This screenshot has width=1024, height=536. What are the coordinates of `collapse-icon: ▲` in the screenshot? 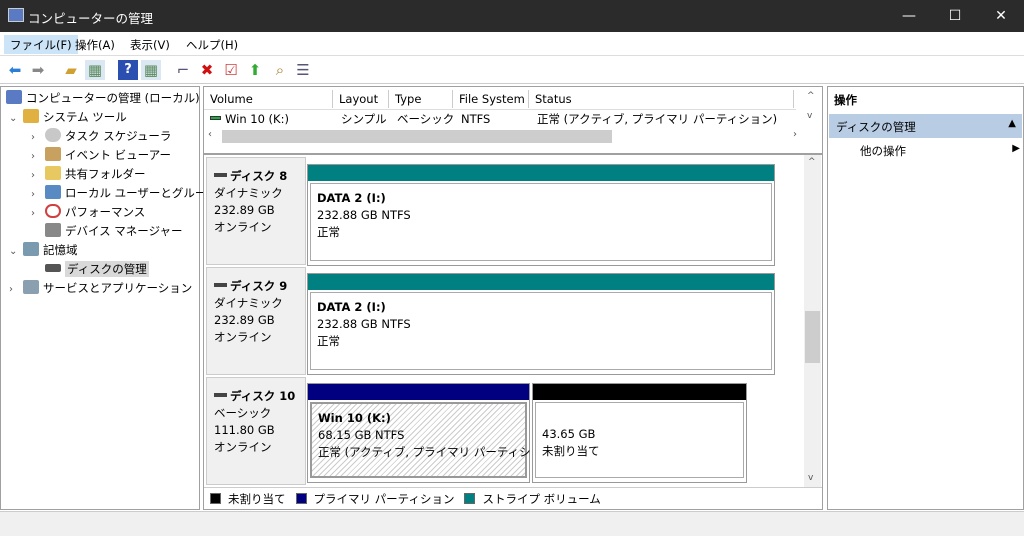 It's located at (1012, 123).